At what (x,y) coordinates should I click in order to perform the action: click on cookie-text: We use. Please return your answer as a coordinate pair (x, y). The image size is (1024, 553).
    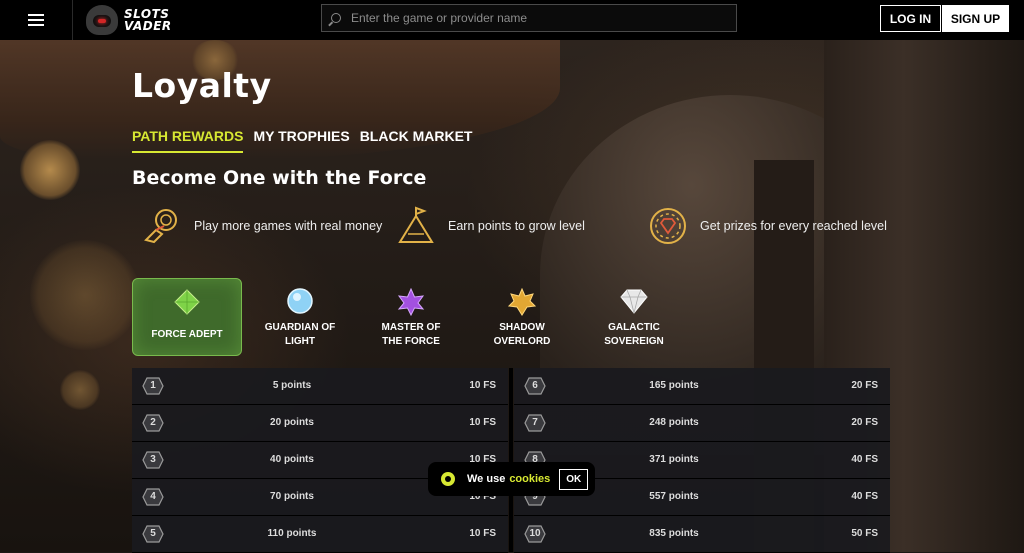
    Looking at the image, I should click on (486, 479).